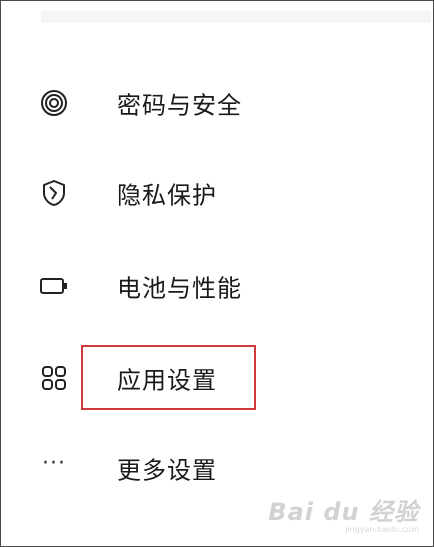 This screenshot has height=547, width=434. I want to click on privacy-shield-icon, so click(54, 193).